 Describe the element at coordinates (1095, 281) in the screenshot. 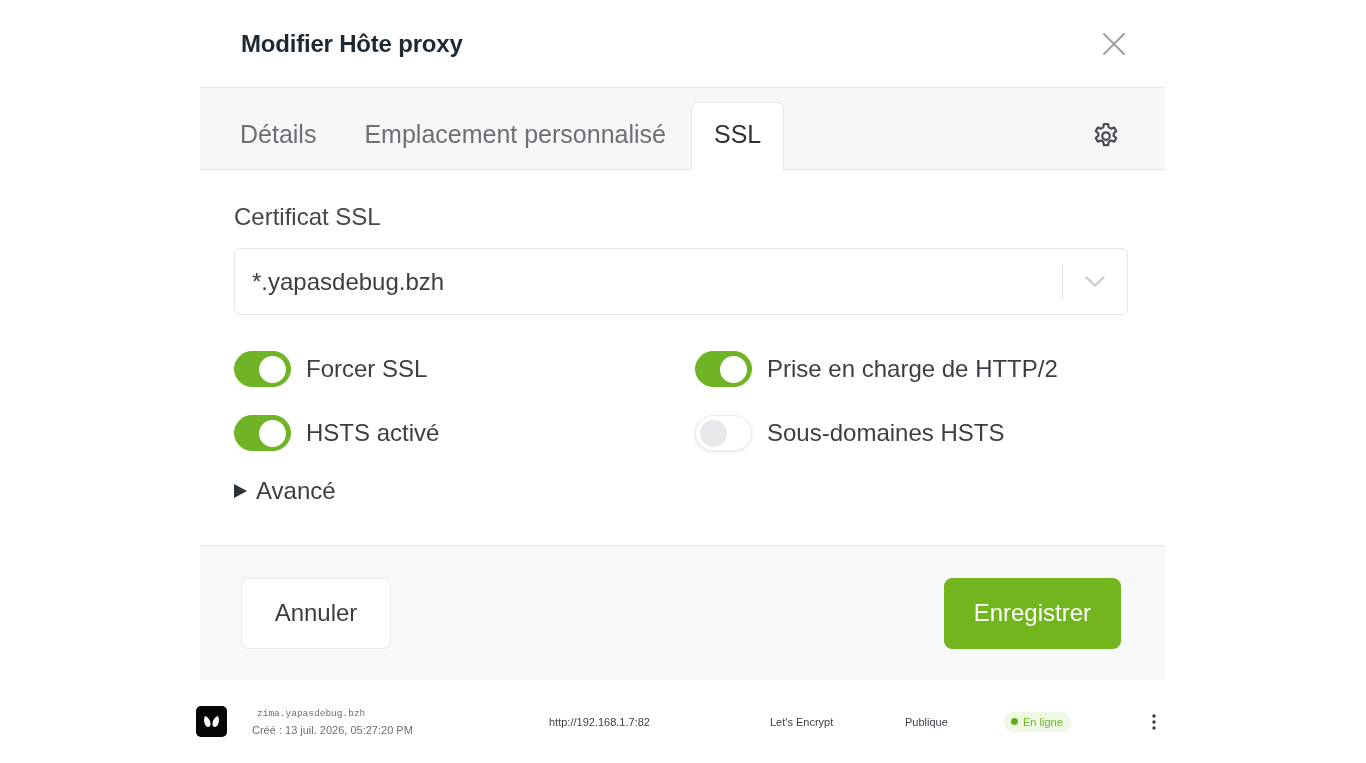

I see `chevron-down-icon` at that location.